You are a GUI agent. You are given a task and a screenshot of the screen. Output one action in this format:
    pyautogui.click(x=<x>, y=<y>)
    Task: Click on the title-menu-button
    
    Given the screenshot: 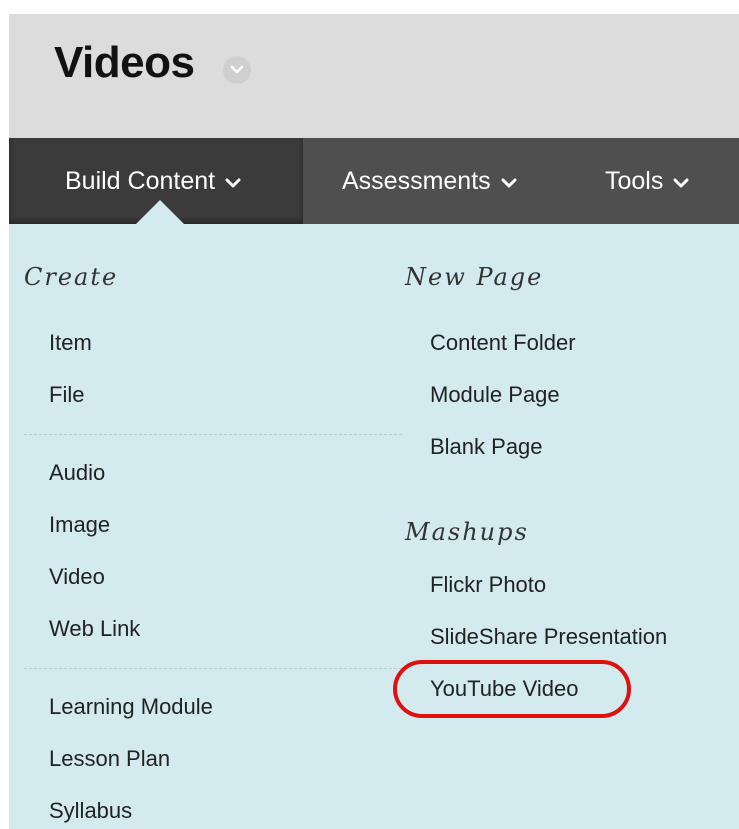 What is the action you would take?
    pyautogui.click(x=237, y=70)
    